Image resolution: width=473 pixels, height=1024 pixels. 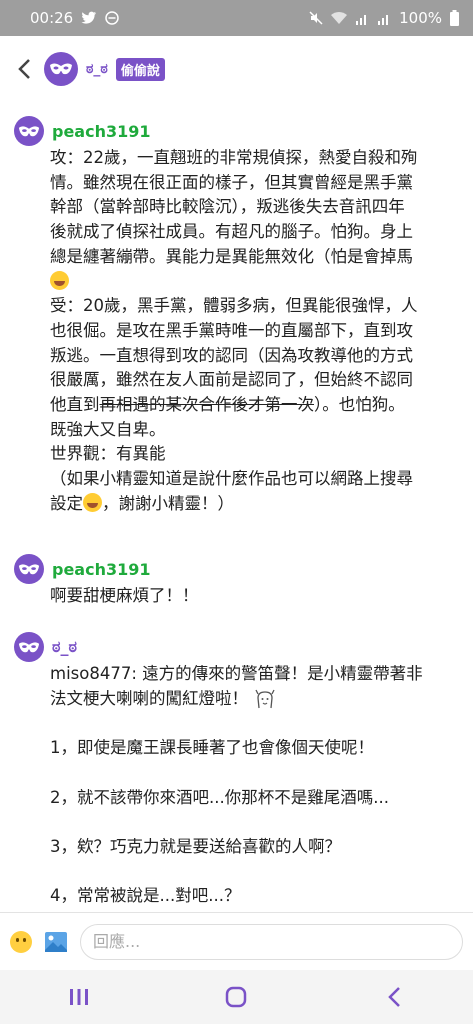 What do you see at coordinates (75, 405) in the screenshot?
I see `message-line: 他直到` at bounding box center [75, 405].